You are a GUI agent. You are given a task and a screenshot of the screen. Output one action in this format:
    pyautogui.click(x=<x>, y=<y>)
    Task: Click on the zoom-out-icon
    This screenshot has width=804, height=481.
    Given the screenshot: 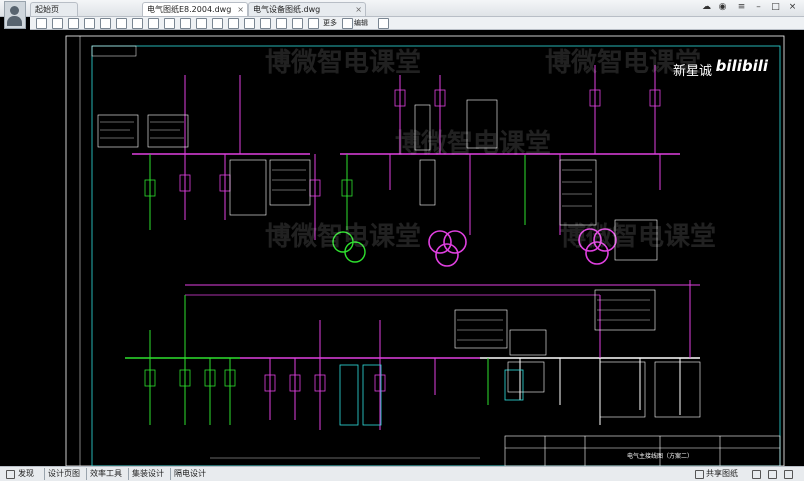 What is the action you would take?
    pyautogui.click(x=169, y=23)
    